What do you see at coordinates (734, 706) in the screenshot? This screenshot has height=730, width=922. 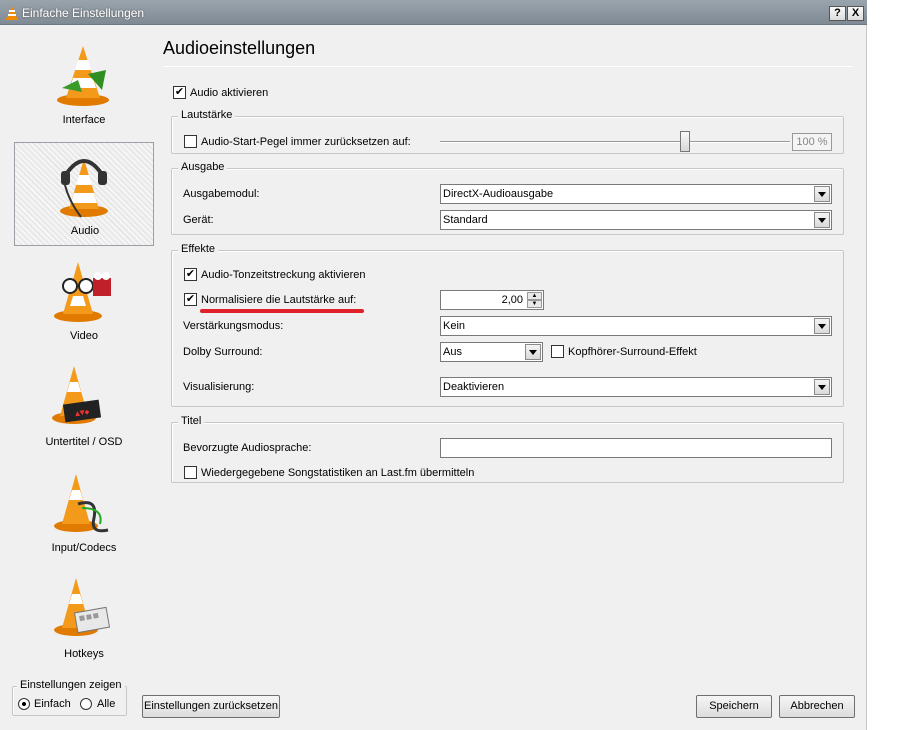 I see `save-button: Speichern` at bounding box center [734, 706].